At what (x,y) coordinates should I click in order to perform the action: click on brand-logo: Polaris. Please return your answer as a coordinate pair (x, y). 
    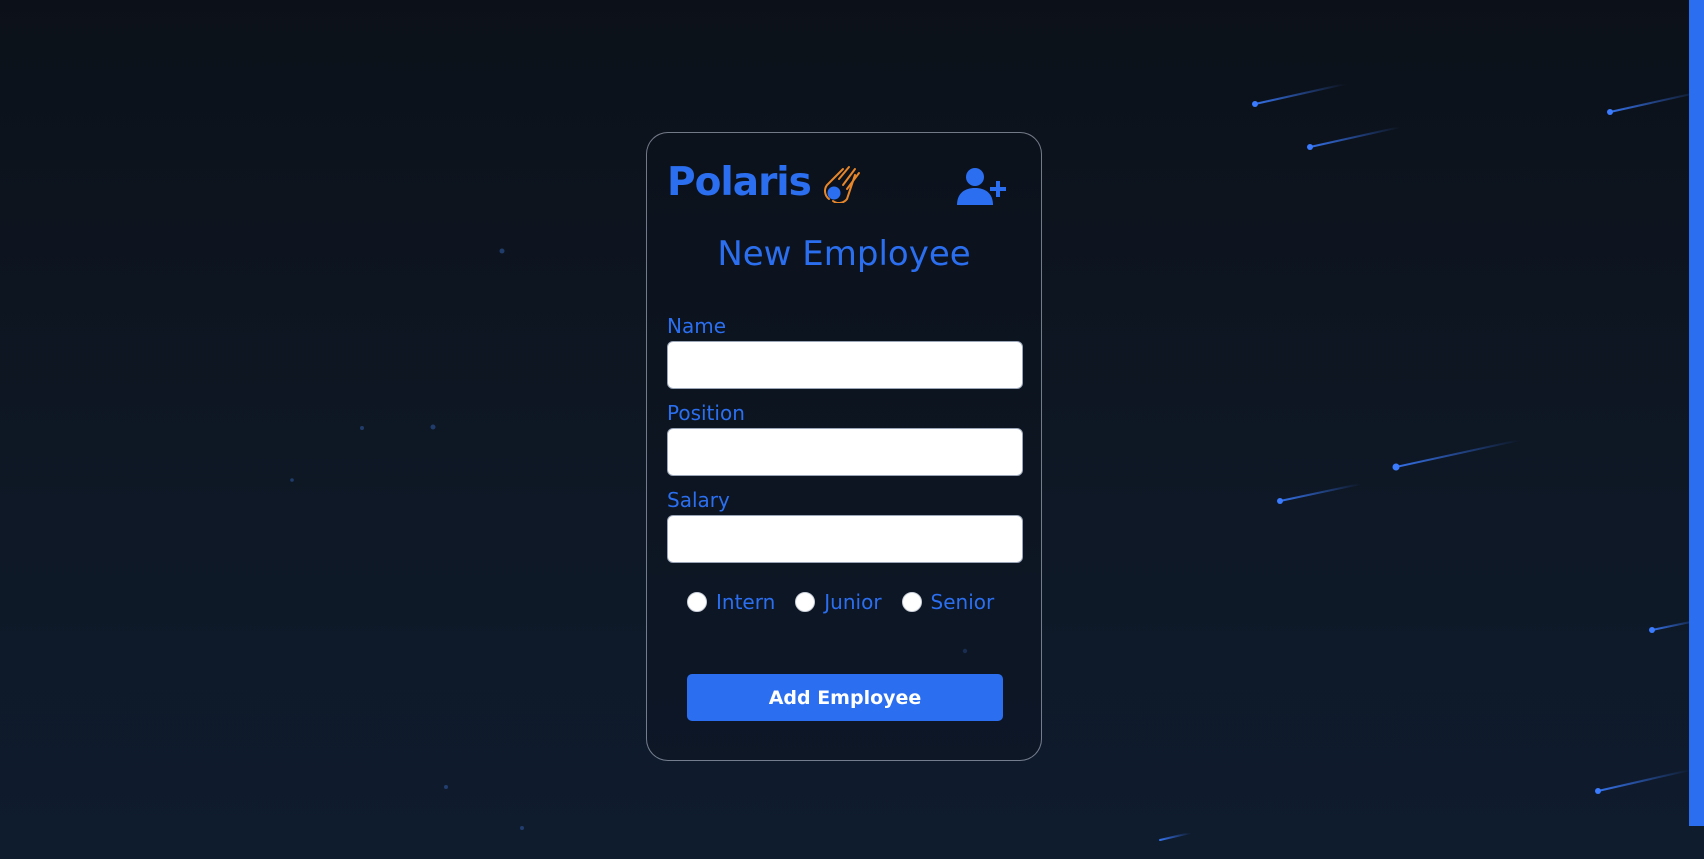
    Looking at the image, I should click on (764, 182).